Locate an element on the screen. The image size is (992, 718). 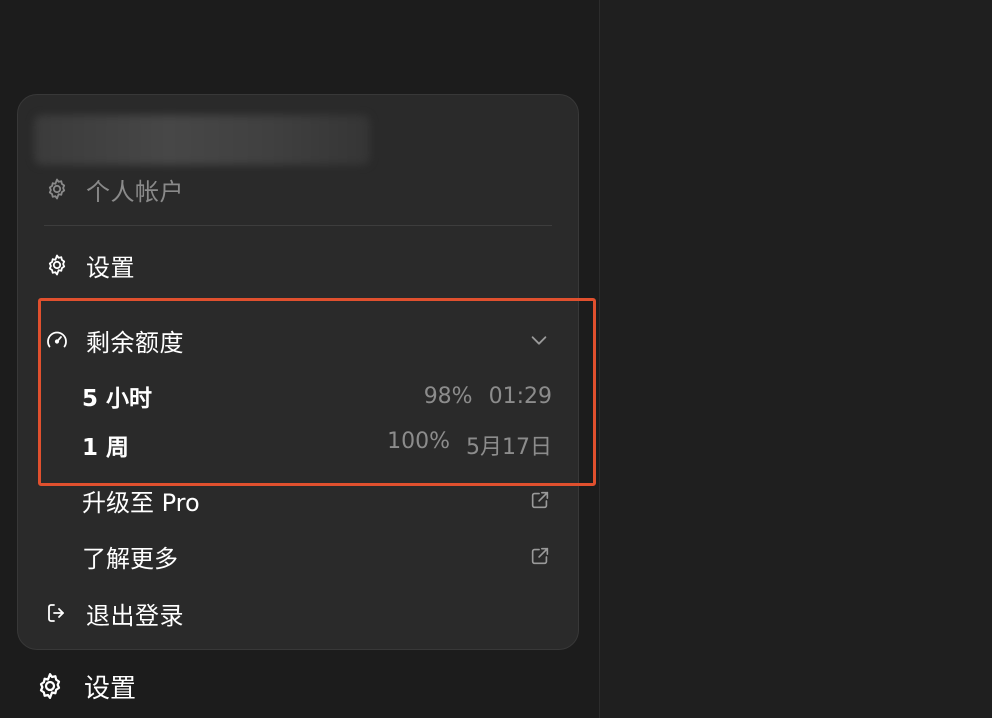
quota-window-label: 1 周 is located at coordinates (106, 448).